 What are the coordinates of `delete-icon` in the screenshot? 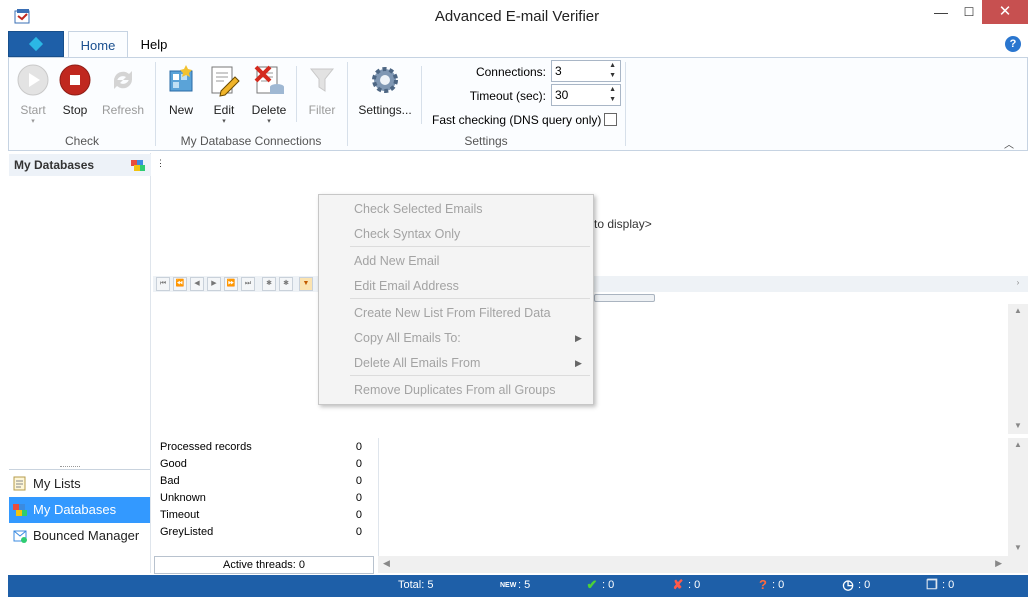 It's located at (269, 79).